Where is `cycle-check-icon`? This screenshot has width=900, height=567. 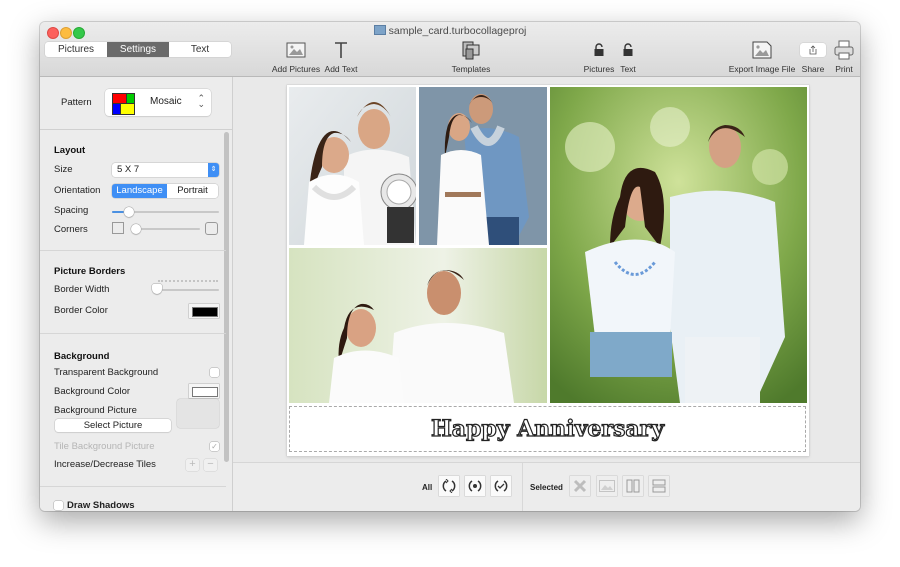 cycle-check-icon is located at coordinates (501, 486).